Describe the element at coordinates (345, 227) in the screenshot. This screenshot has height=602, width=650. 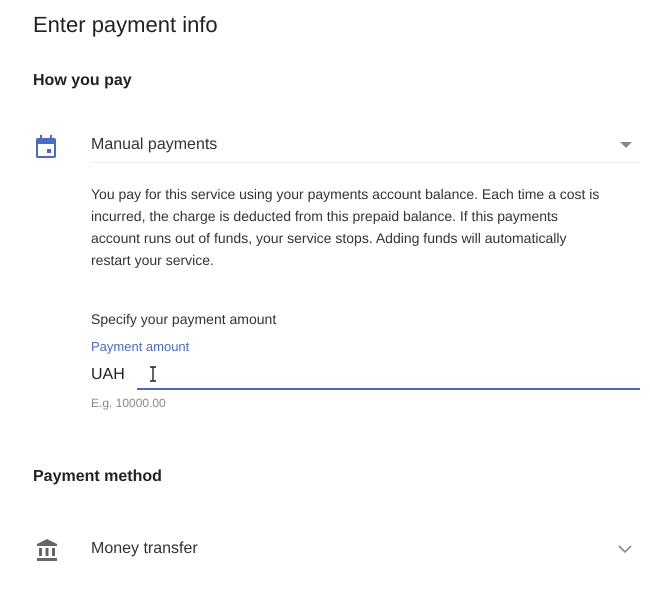
I see `description-text: You pay for this service using your payments account balance. Each time a cost is incurred, the charge is deducted from this prepaid balance. If this payments account runs out of funds, your service stops. Adding funds will automatically restart your service.` at that location.